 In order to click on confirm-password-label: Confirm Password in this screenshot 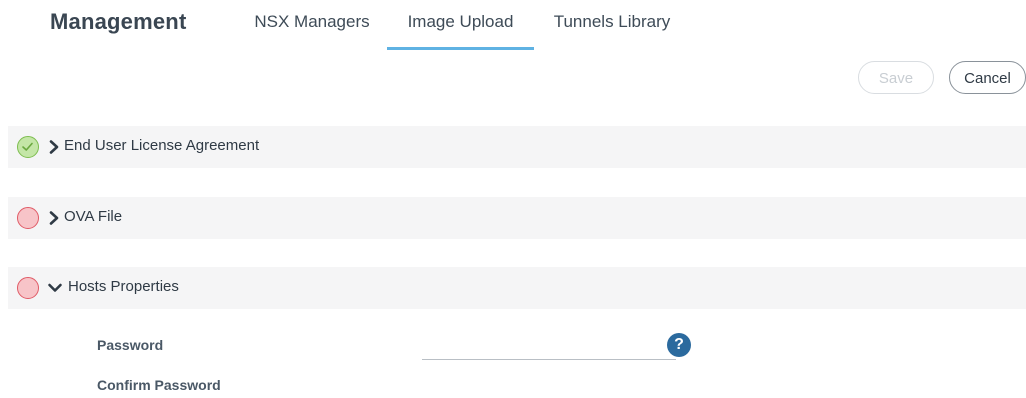, I will do `click(159, 385)`.